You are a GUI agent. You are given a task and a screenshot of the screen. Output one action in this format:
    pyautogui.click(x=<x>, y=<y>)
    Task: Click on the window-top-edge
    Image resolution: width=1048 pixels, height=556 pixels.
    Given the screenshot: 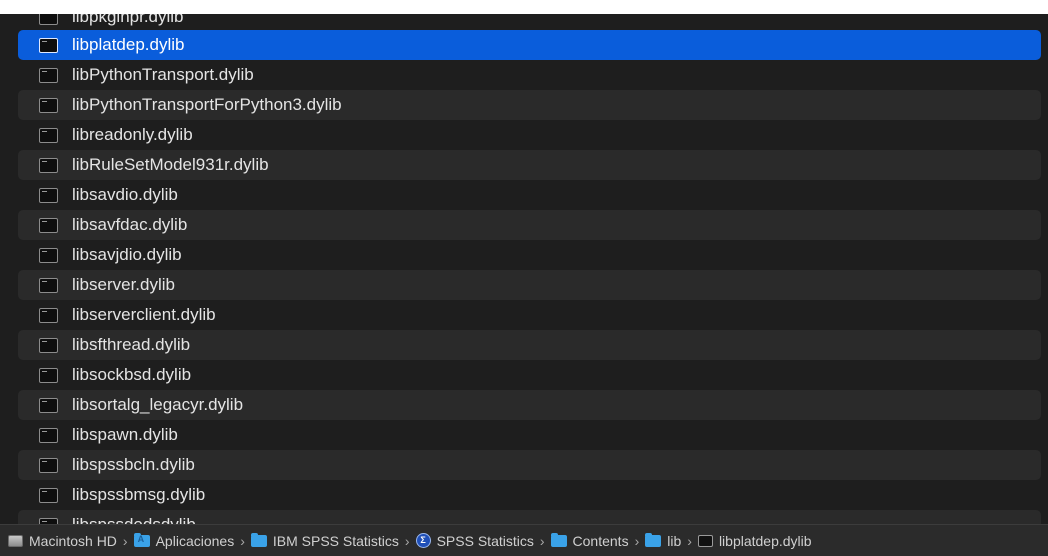 What is the action you would take?
    pyautogui.click(x=524, y=7)
    